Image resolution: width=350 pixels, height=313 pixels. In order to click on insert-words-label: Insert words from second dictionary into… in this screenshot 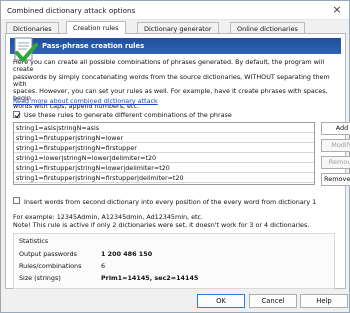, I will do `click(170, 202)`.